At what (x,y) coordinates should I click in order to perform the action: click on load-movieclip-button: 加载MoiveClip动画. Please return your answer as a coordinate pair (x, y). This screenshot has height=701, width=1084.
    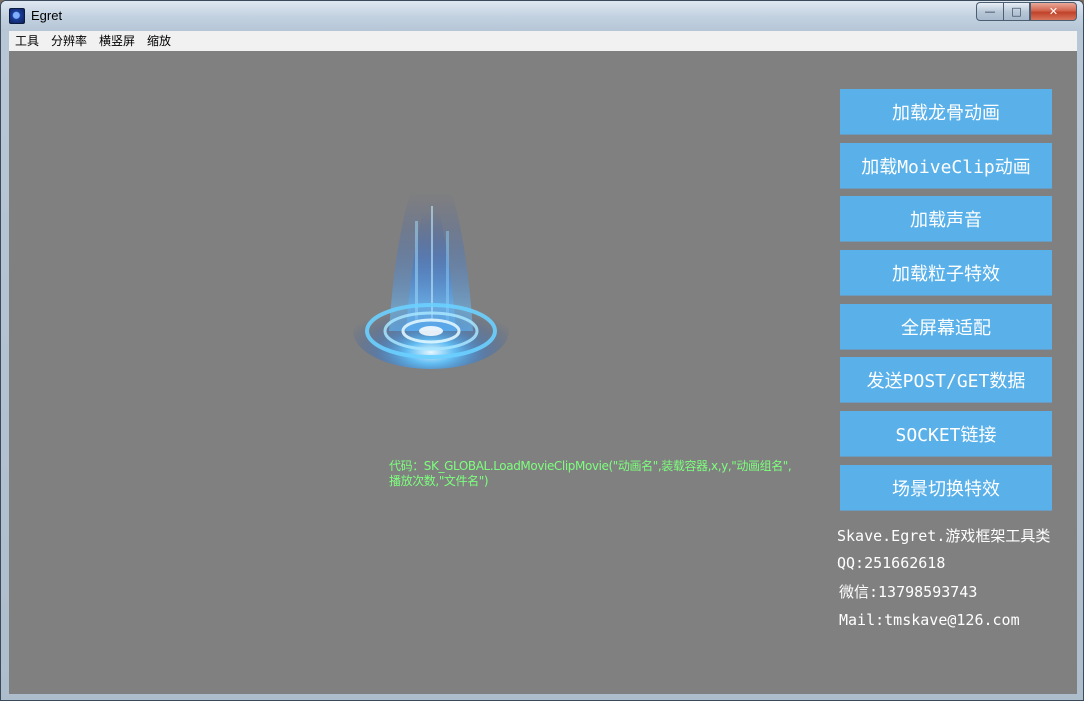
    Looking at the image, I should click on (946, 165).